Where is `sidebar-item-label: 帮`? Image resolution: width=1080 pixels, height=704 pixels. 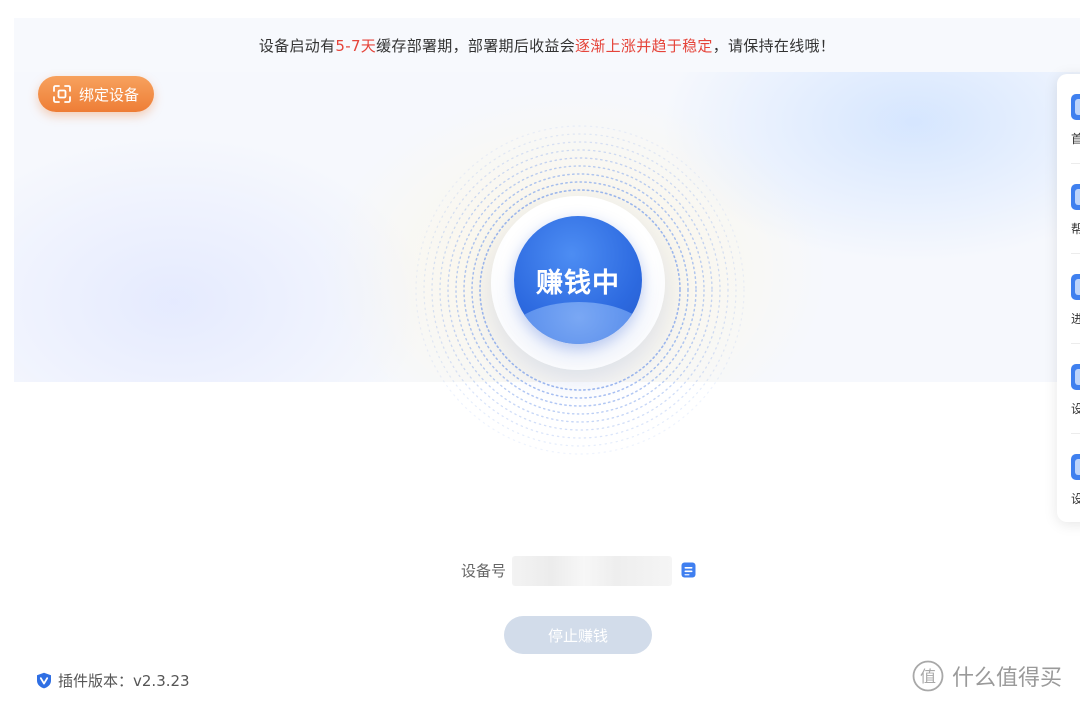
sidebar-item-label: 帮 is located at coordinates (1075, 229).